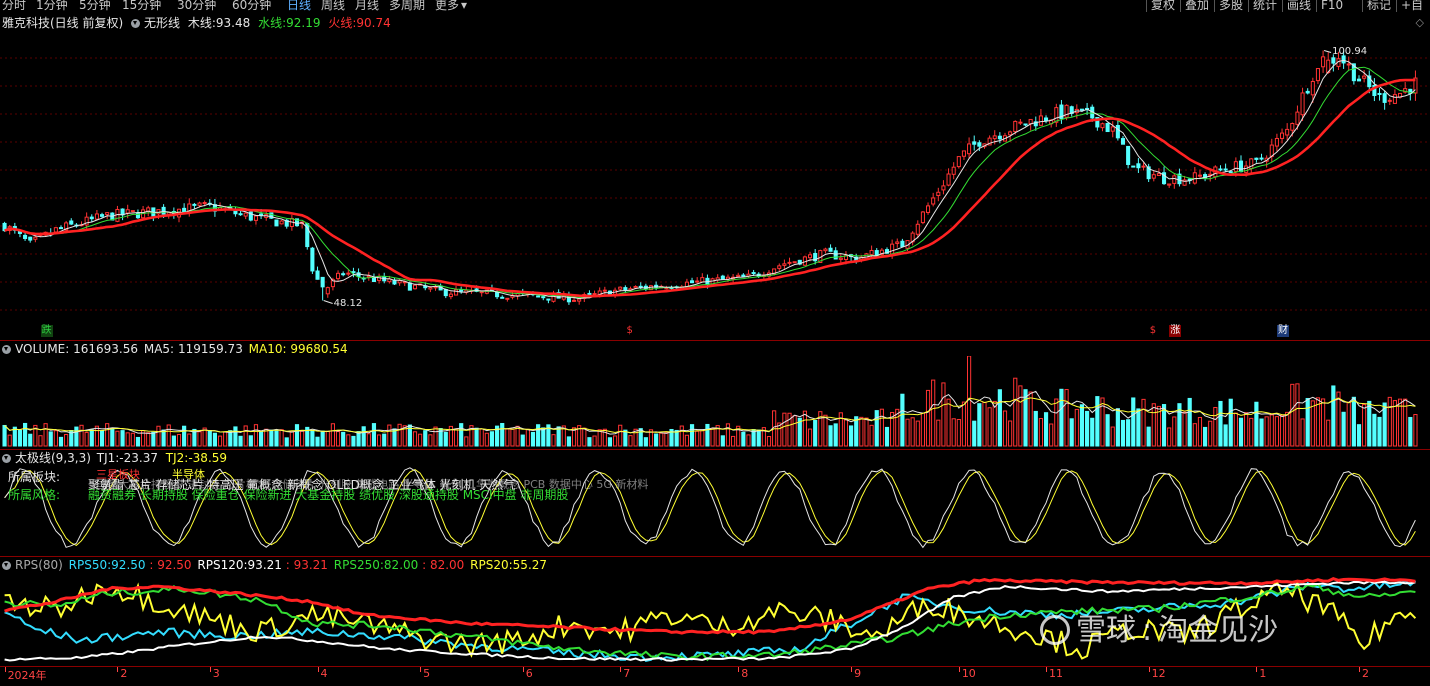  What do you see at coordinates (196, 6) in the screenshot?
I see `period-tab-4: 30分钟` at bounding box center [196, 6].